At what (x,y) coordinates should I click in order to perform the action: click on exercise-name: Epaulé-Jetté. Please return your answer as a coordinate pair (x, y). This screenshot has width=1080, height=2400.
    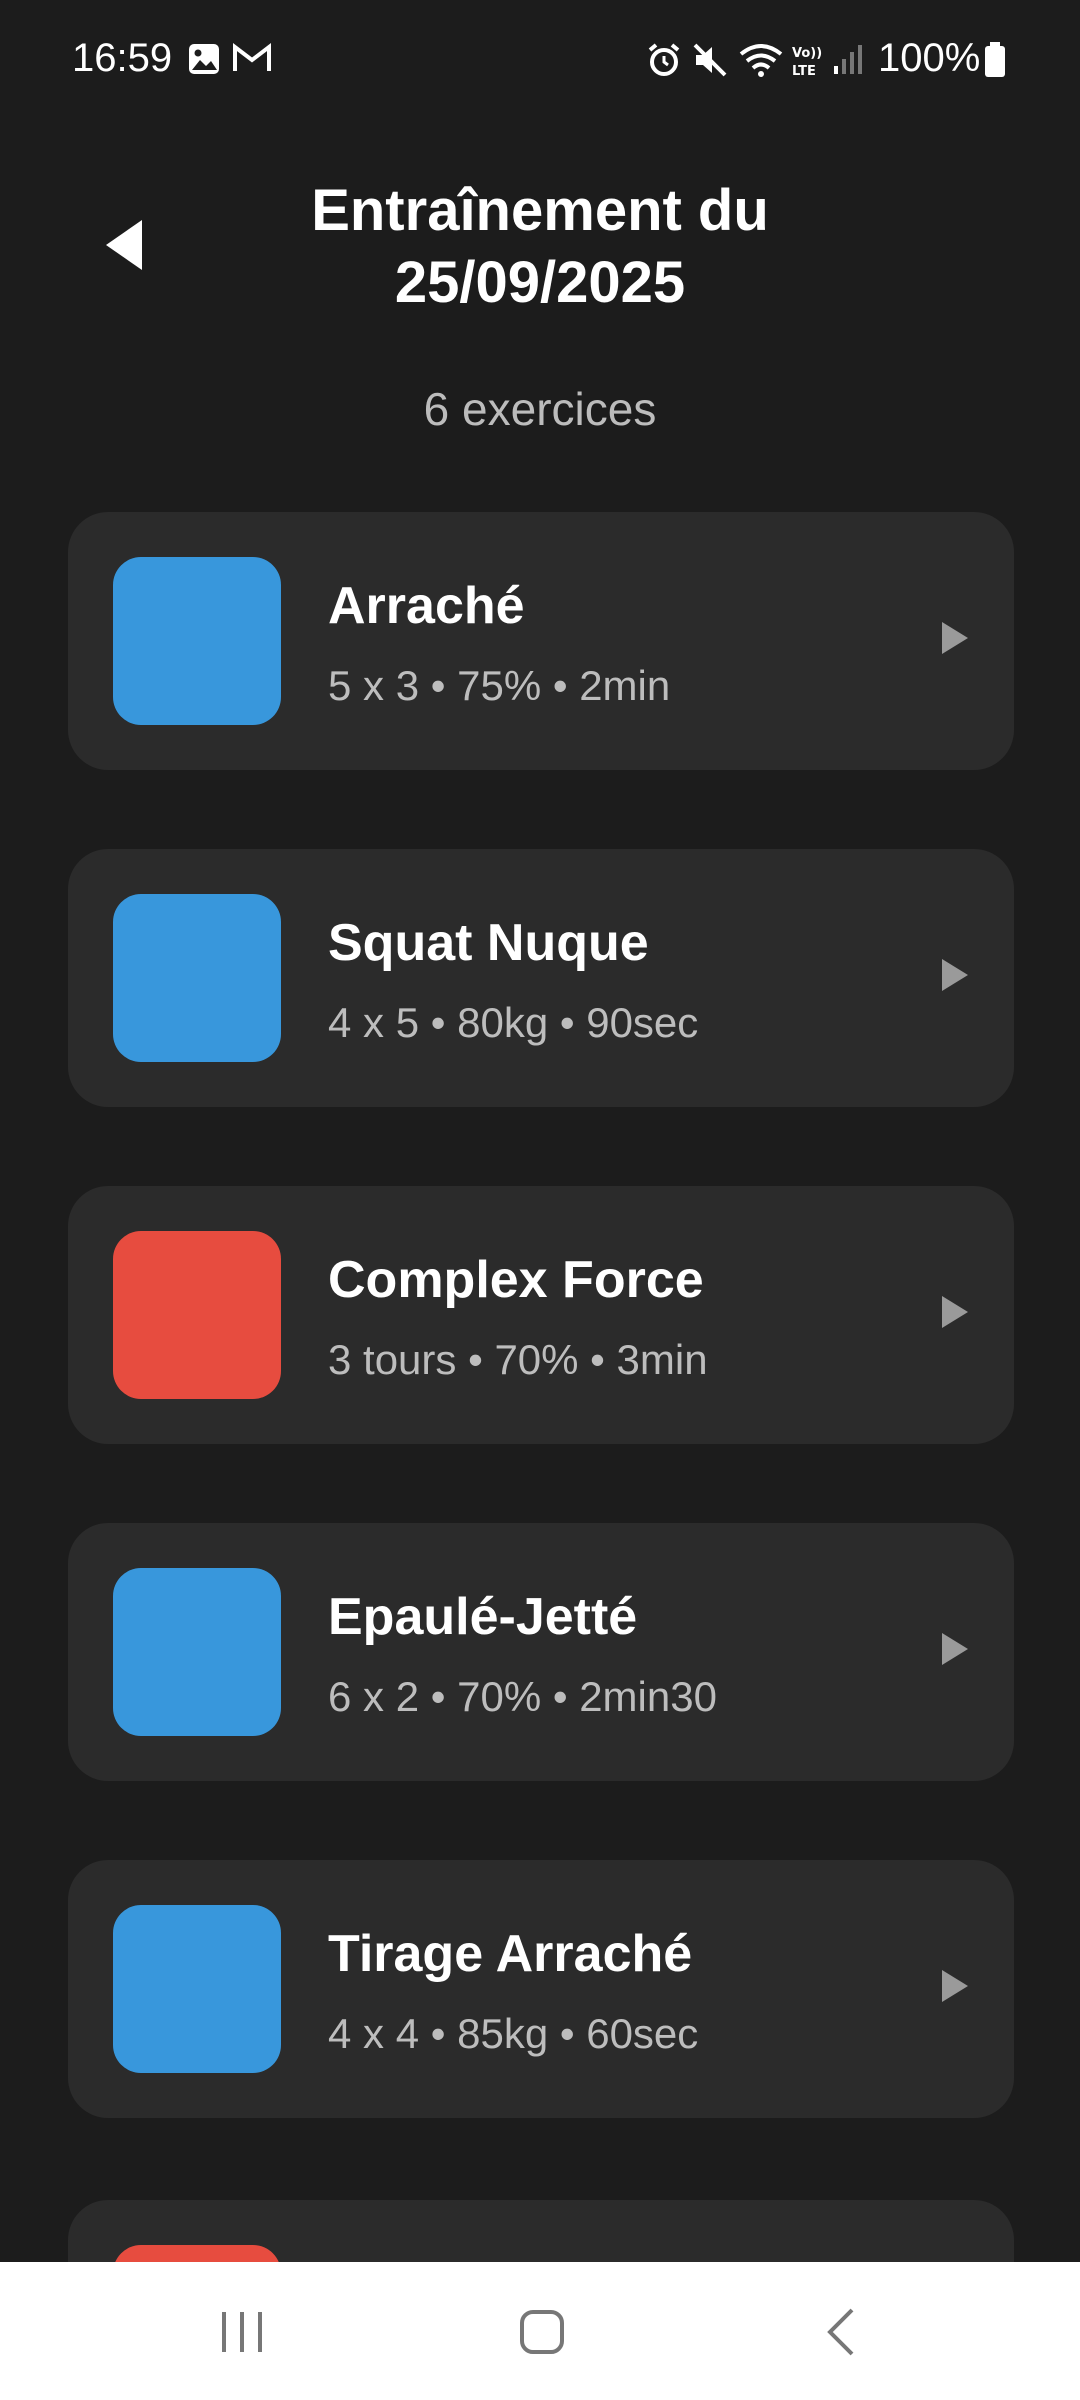
    Looking at the image, I should click on (483, 1617).